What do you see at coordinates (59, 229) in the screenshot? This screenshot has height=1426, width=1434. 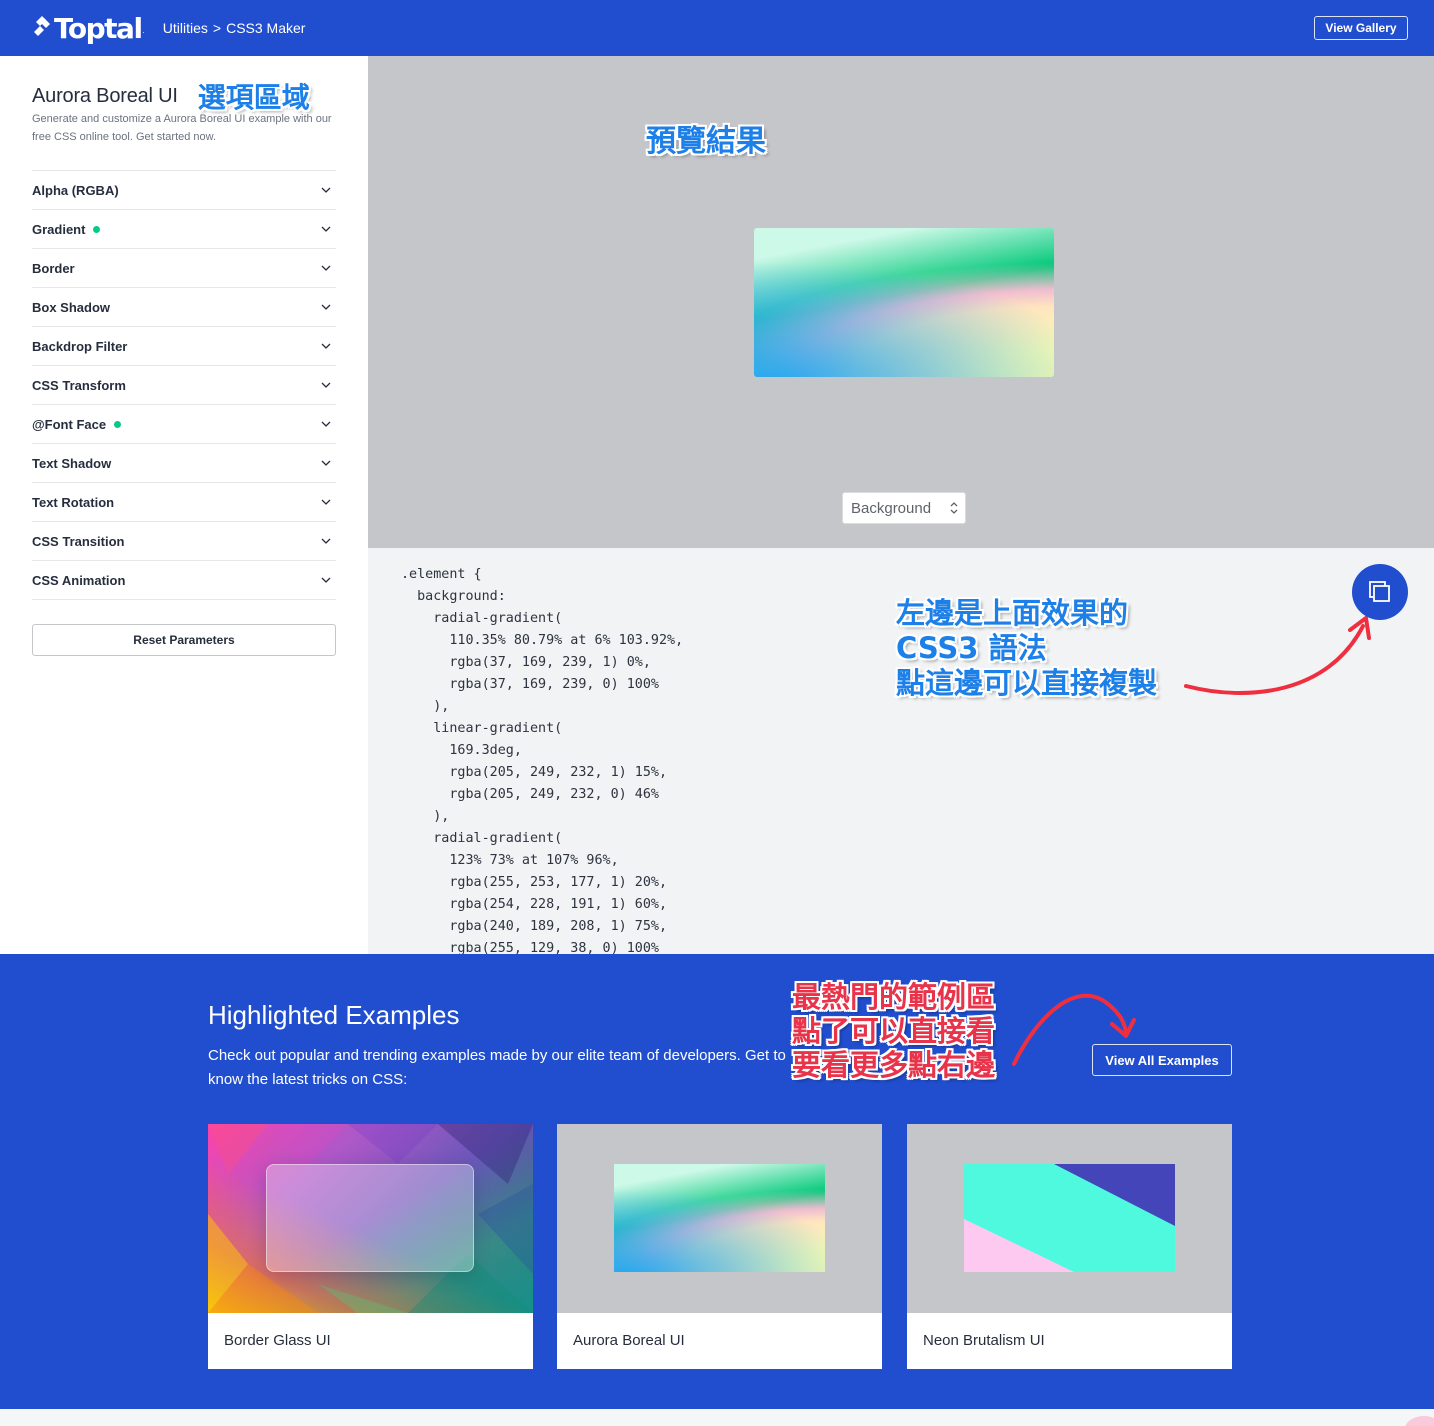 I see `accordion-label: Gradient` at bounding box center [59, 229].